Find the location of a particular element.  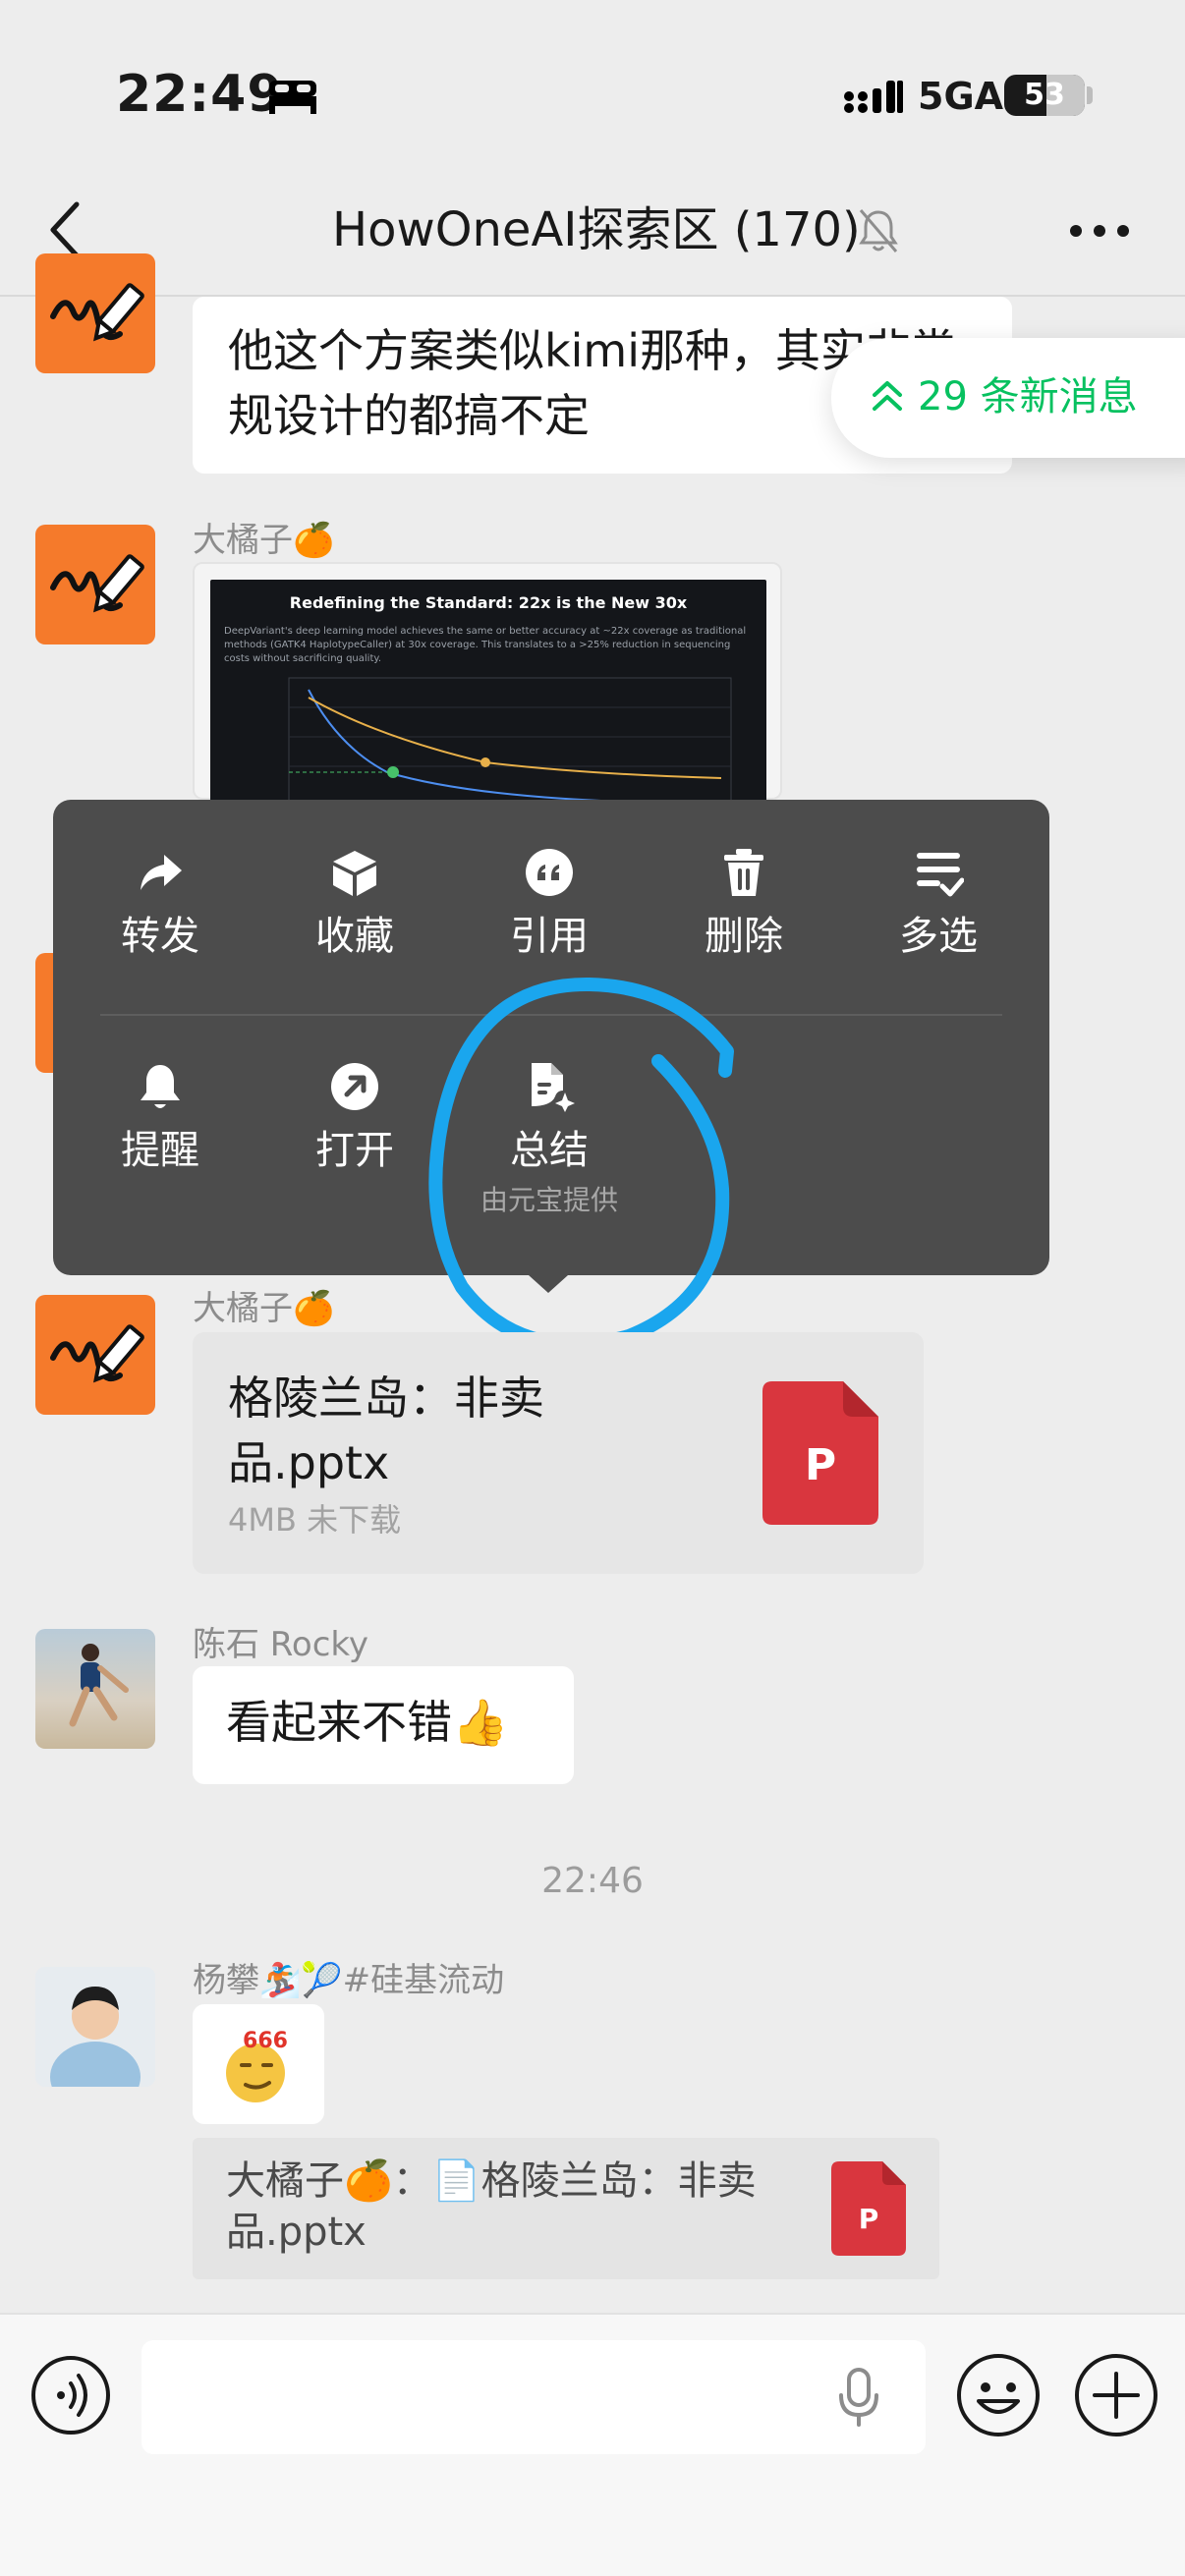

menu-label: 多选 is located at coordinates (939, 936).